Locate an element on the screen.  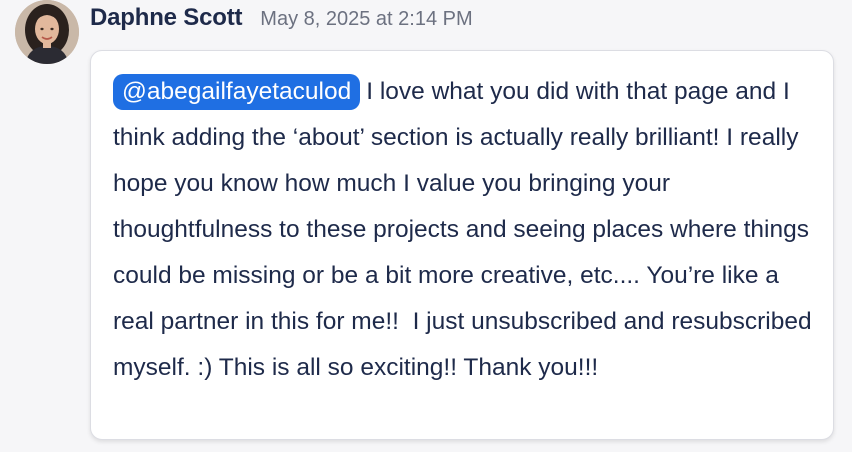
author-name: Daphne Scott is located at coordinates (166, 18).